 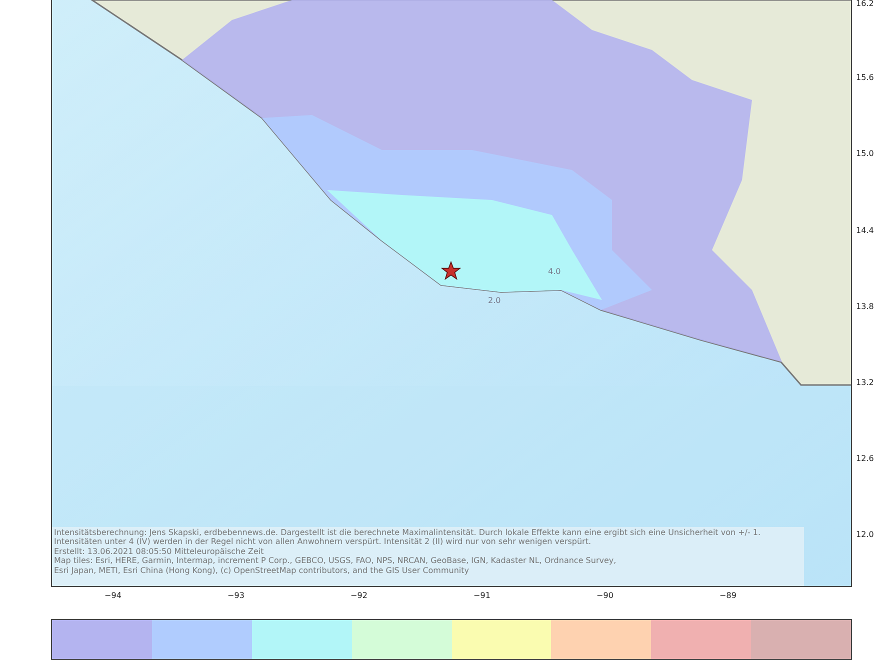 I want to click on x-axis-tick-label: −90, so click(x=605, y=596).